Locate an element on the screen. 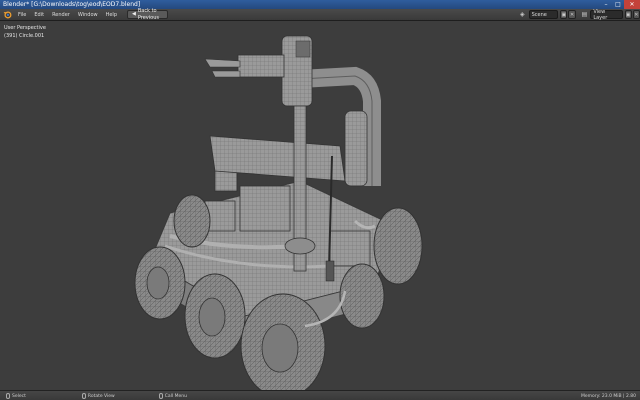 The height and width of the screenshot is (400, 640). memory-info: Memory: 23.0 MiB | 2.80 is located at coordinates (608, 396).